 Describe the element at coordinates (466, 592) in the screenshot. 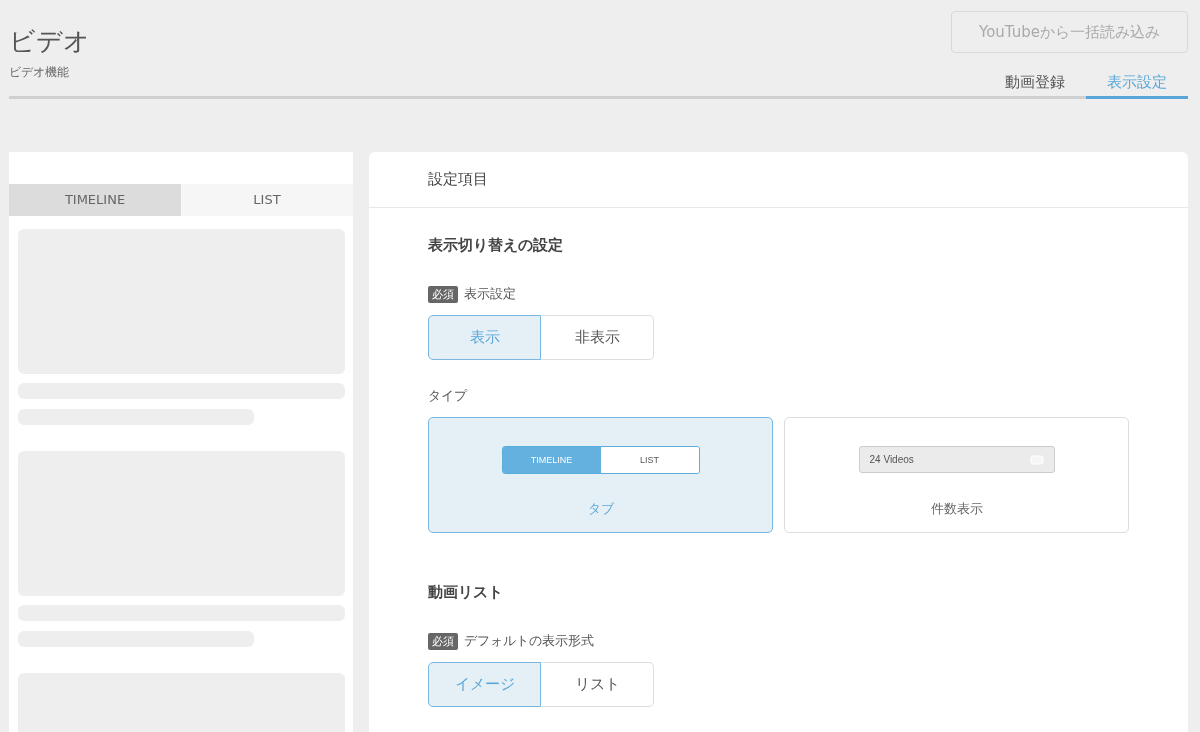

I see `section-heading: 動画リスト` at that location.